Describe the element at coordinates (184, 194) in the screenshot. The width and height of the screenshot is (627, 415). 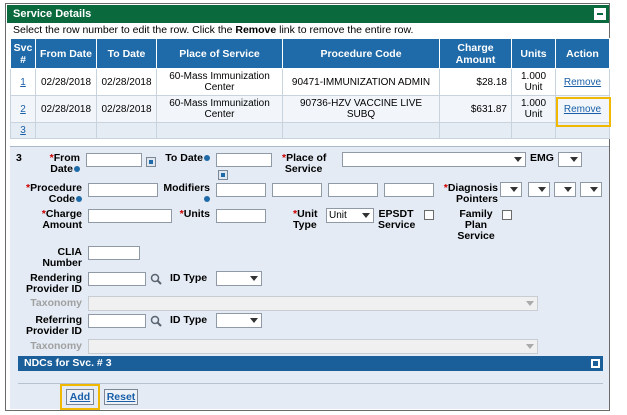
I see `modifiers-label: Modifiers` at that location.